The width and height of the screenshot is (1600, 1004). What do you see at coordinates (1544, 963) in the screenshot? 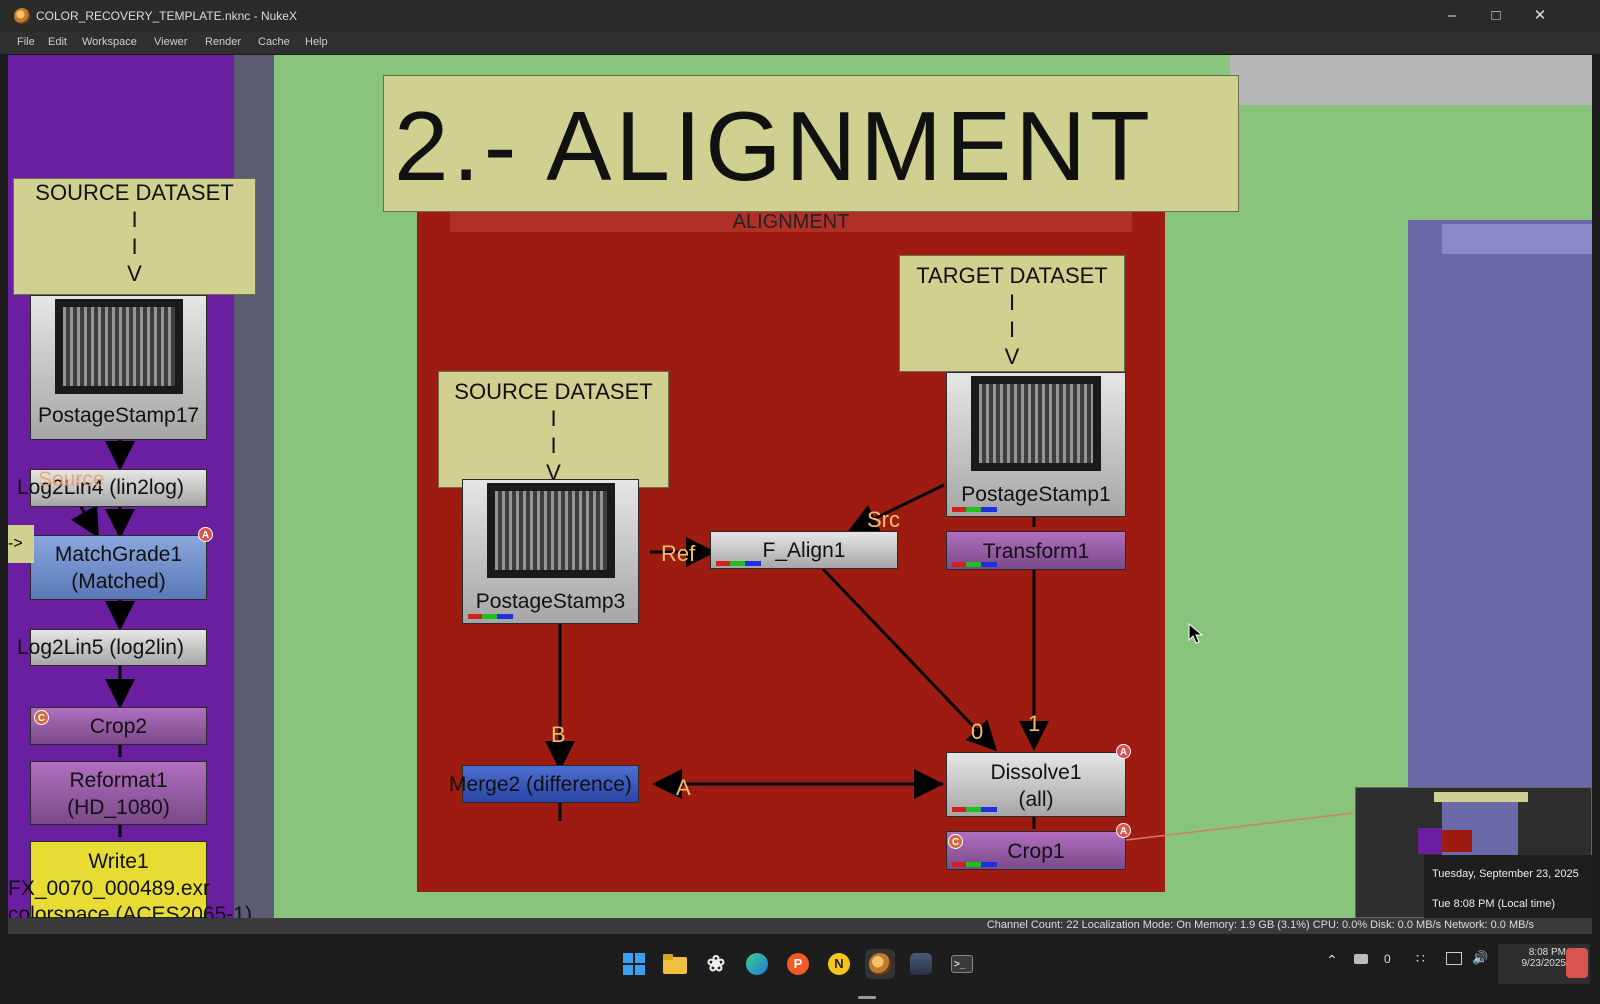
I see `tray-clock-date: 9/23/2025` at bounding box center [1544, 963].